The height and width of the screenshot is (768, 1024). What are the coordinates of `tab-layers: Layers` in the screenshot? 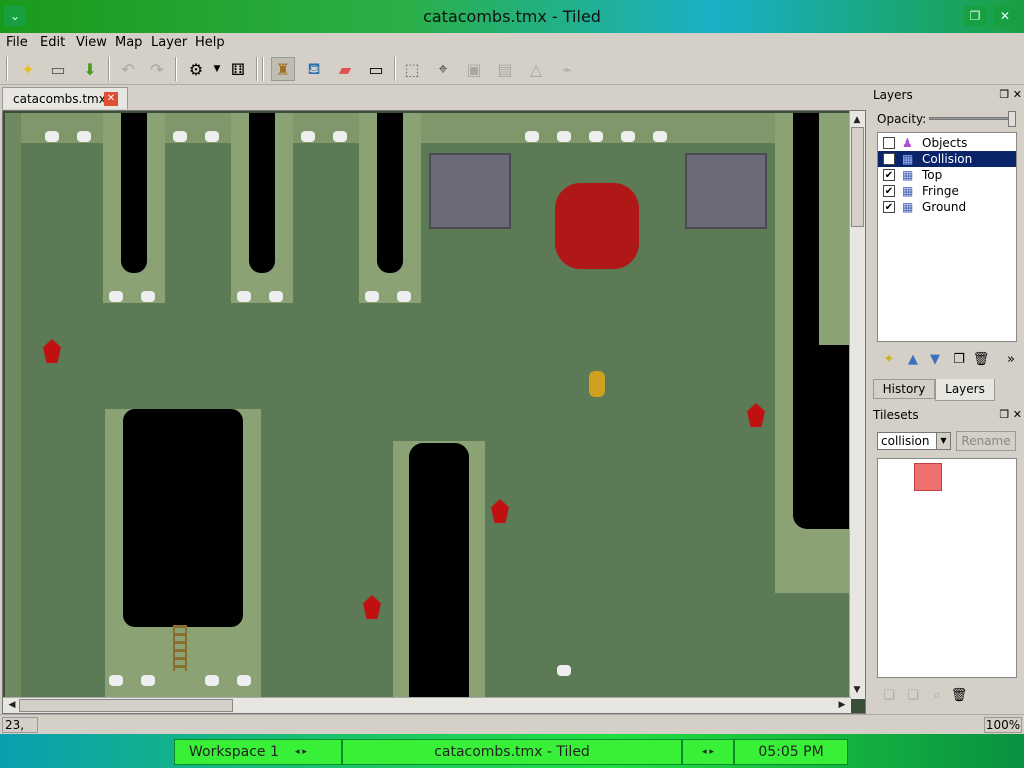 It's located at (965, 390).